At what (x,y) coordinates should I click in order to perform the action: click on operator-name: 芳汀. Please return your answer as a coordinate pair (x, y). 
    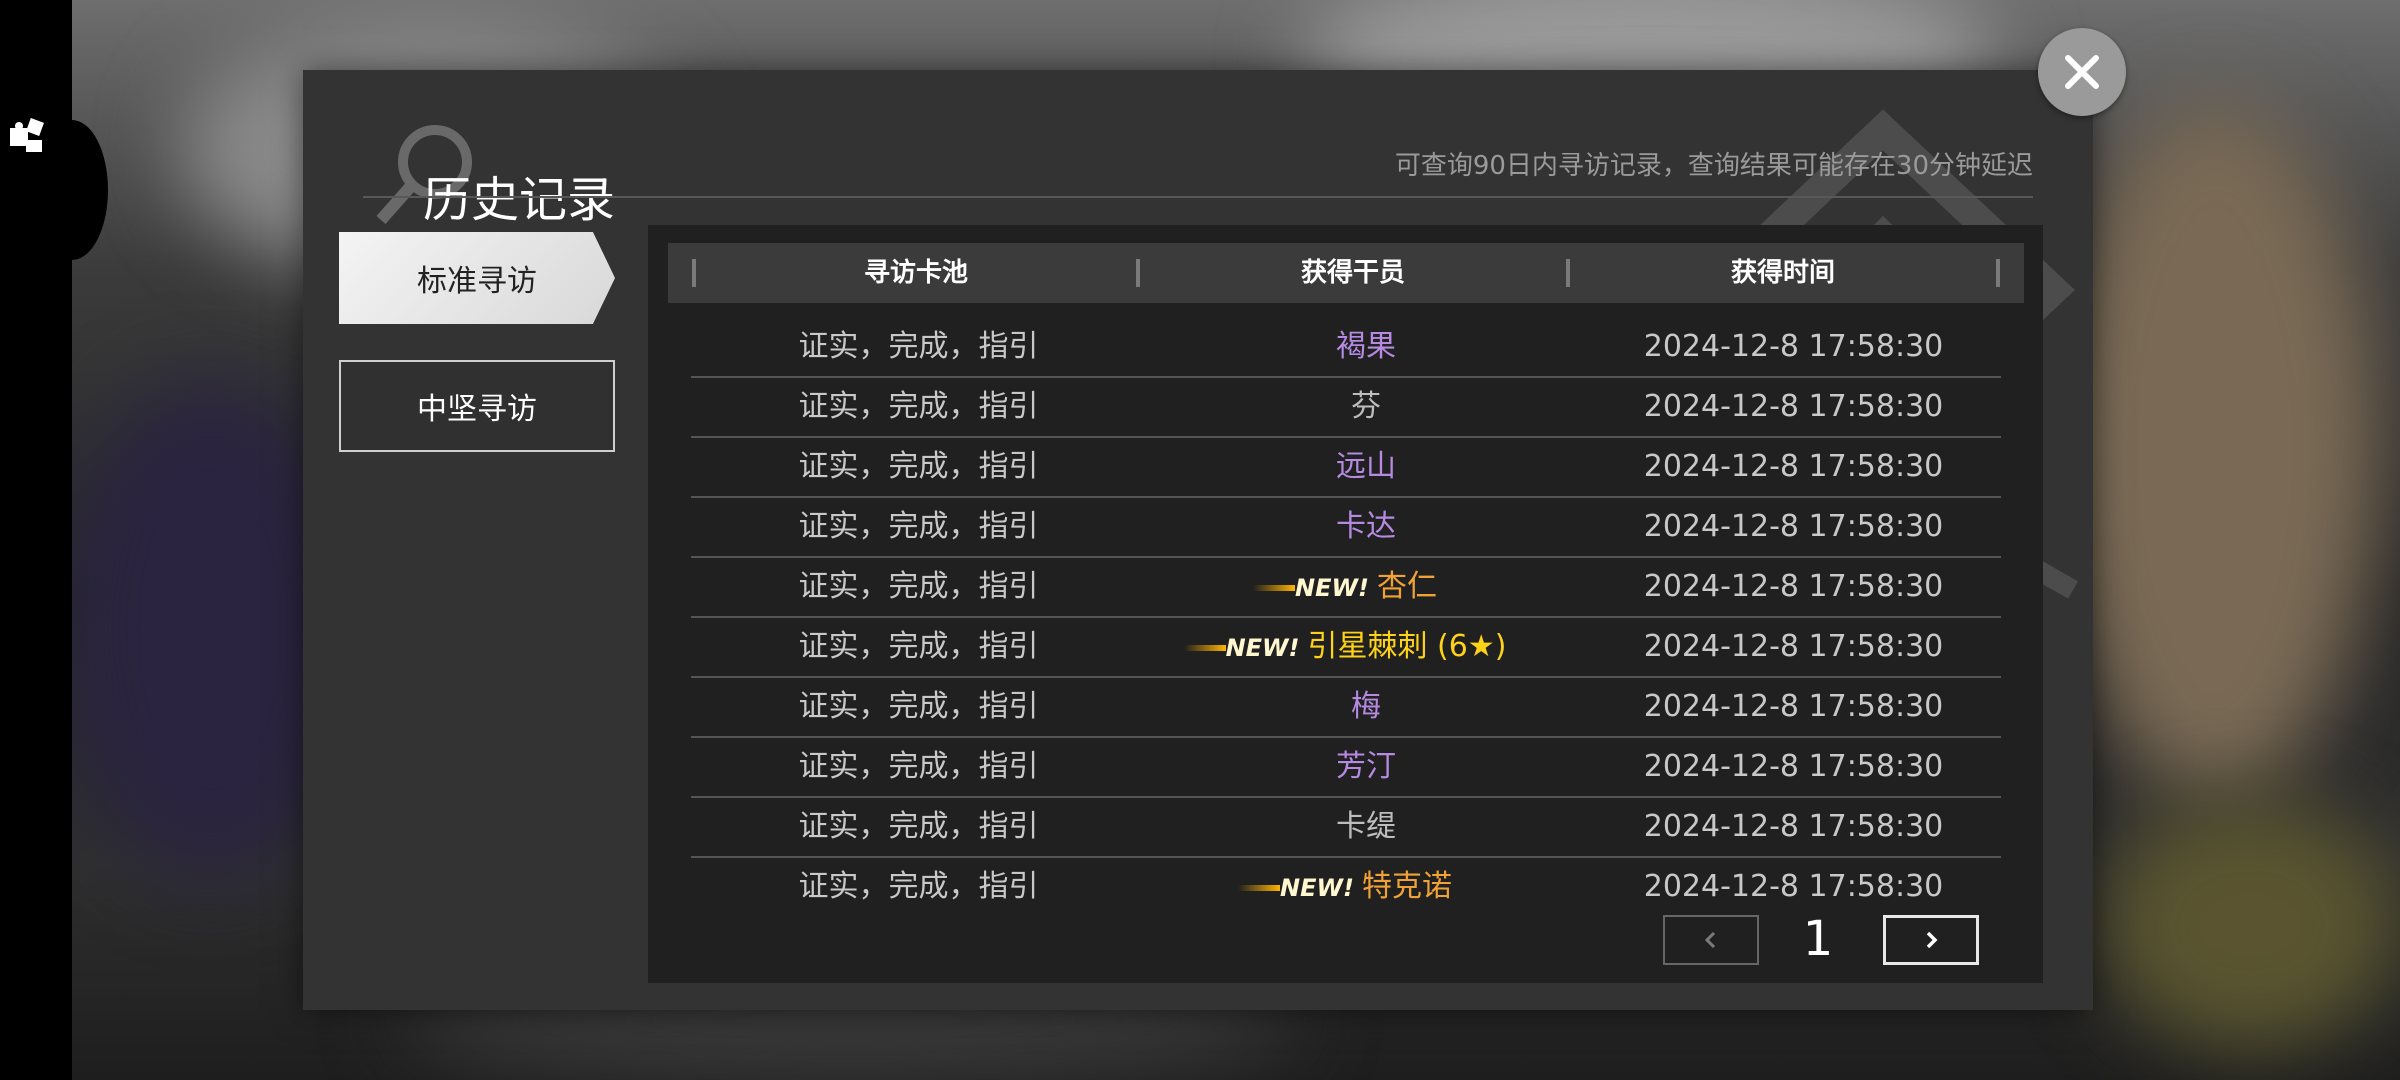
    Looking at the image, I should click on (1366, 766).